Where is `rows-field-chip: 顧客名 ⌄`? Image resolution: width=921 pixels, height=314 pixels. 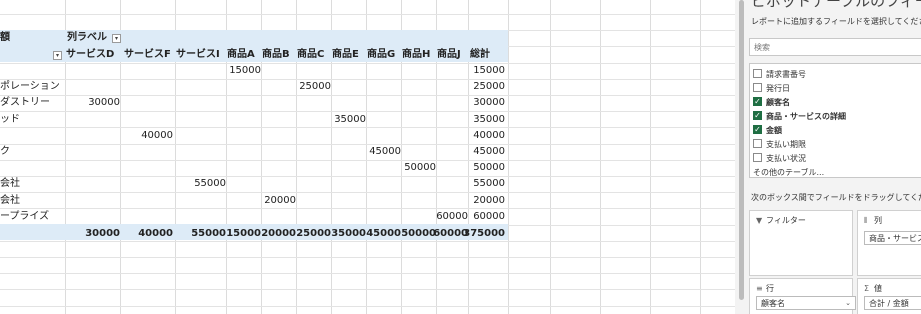
rows-field-chip: 顧客名 ⌄ is located at coordinates (806, 303).